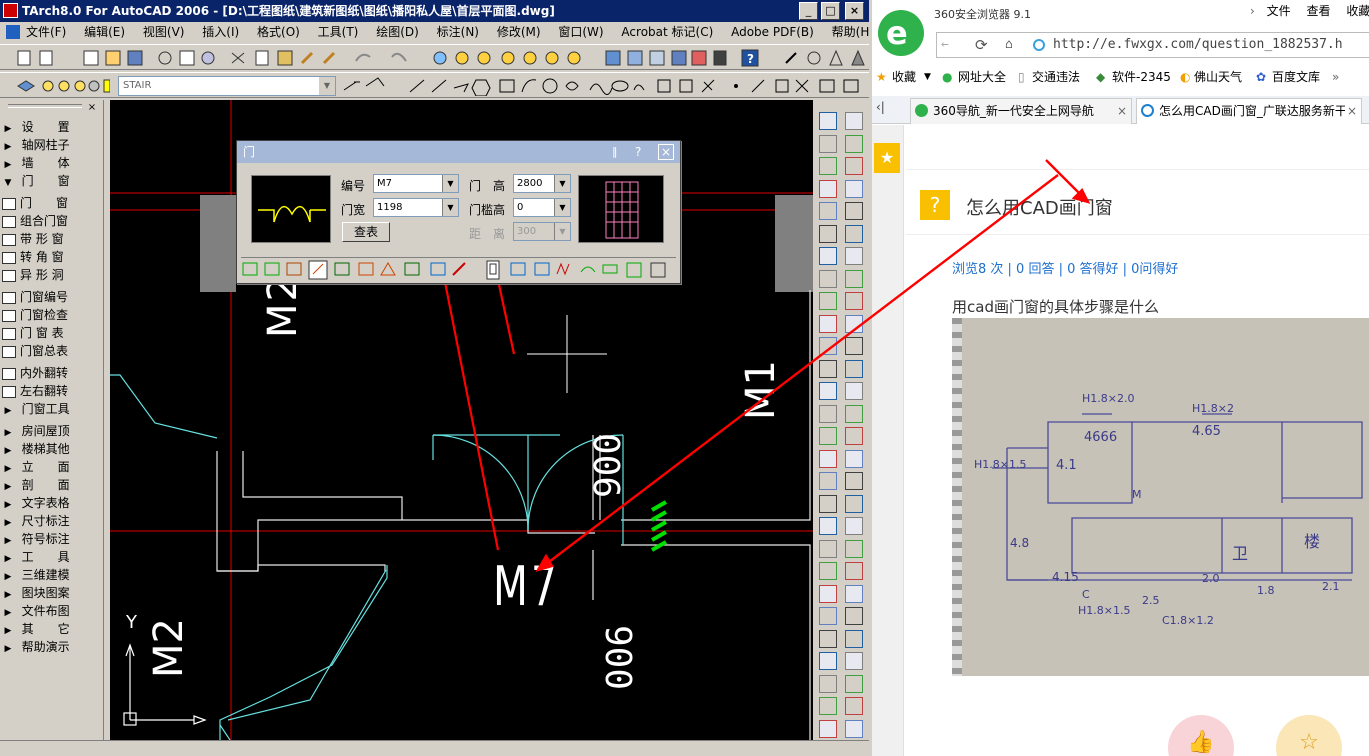 The width and height of the screenshot is (1369, 756). What do you see at coordinates (850, 32) in the screenshot?
I see `menu-help: 帮助(H)` at bounding box center [850, 32].